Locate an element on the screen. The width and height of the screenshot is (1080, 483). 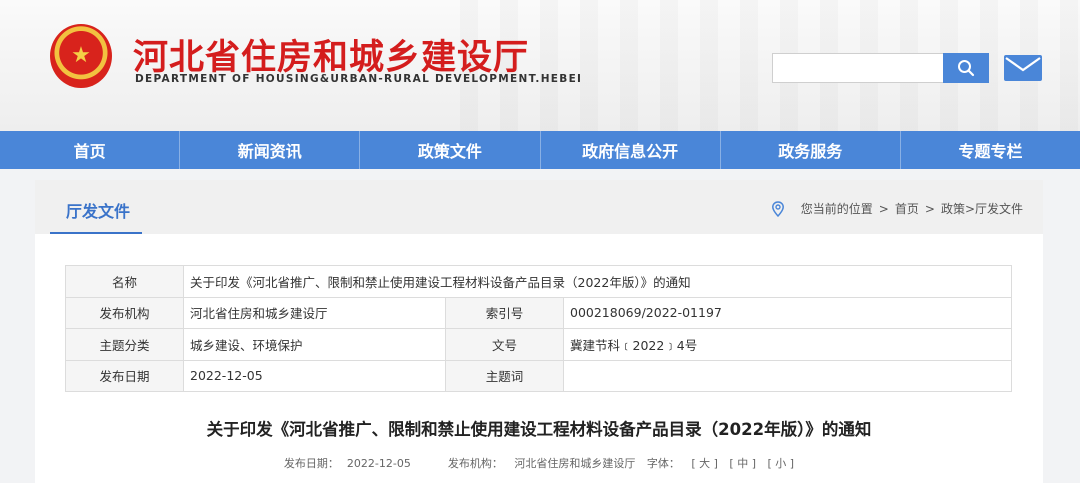
info-label: 名称 is located at coordinates (124, 281).